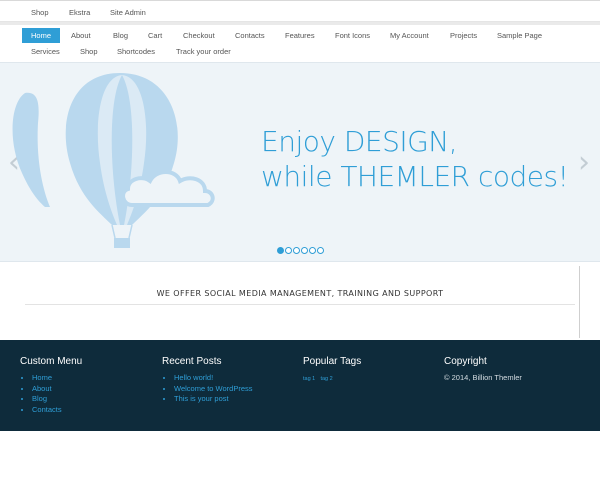  Describe the element at coordinates (300, 35) in the screenshot. I see `nav-item-features: Features` at that location.